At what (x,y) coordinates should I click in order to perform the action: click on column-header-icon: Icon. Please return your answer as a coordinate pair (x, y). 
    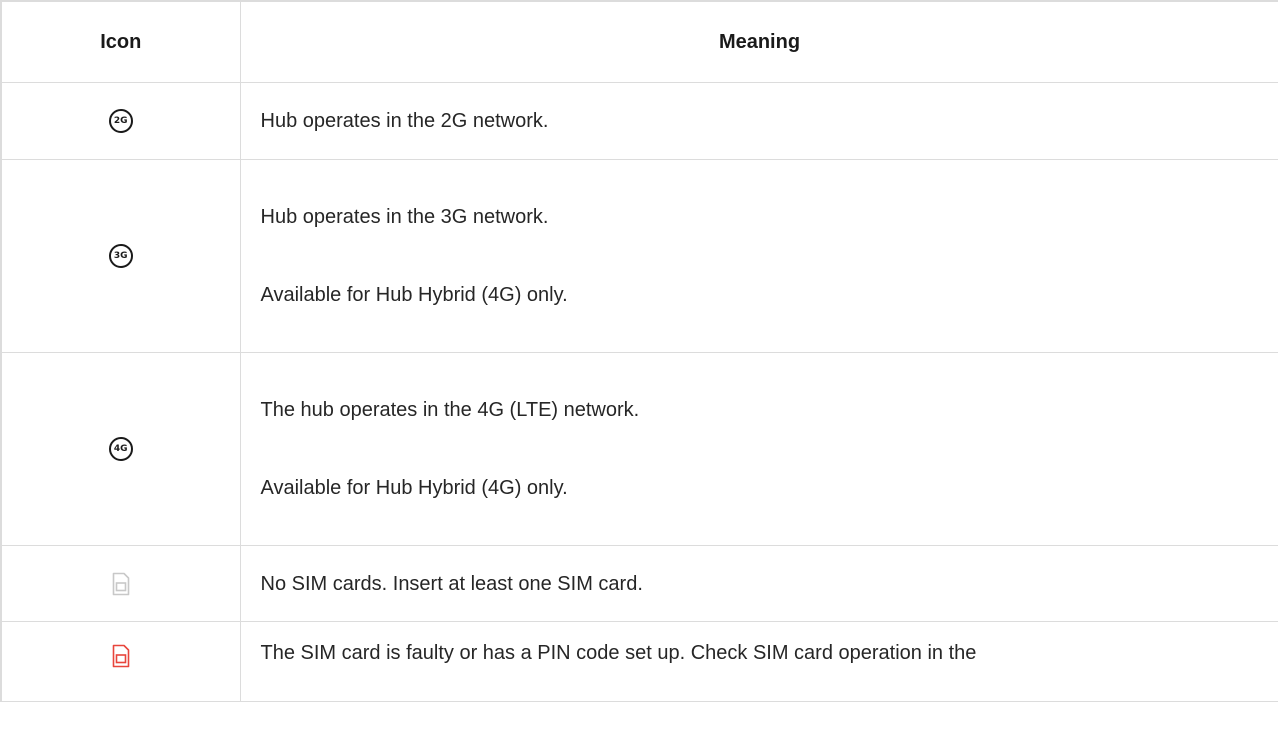
    Looking at the image, I should click on (120, 41).